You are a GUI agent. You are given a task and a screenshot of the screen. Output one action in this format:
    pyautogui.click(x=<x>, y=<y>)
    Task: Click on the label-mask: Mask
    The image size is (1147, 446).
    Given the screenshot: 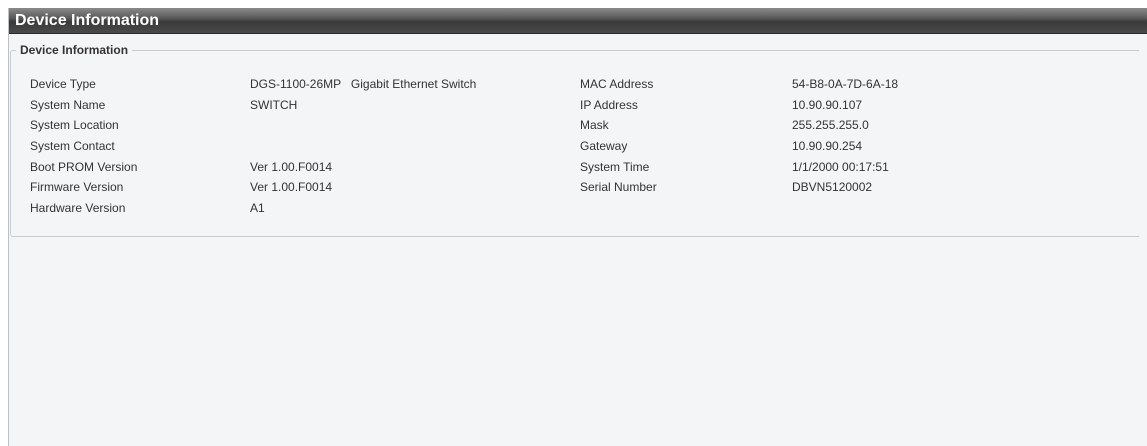 What is the action you would take?
    pyautogui.click(x=594, y=125)
    